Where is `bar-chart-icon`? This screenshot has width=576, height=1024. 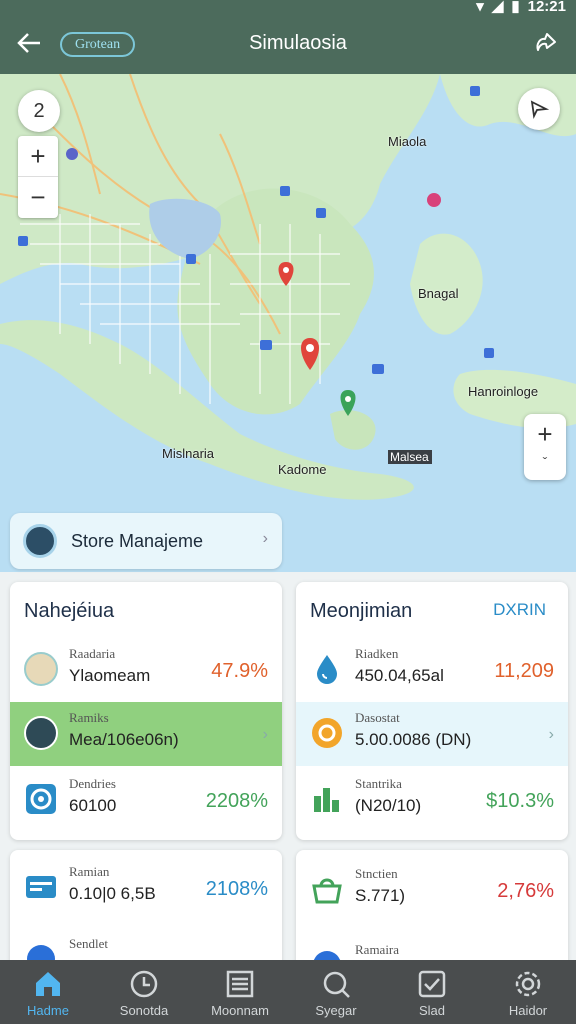 bar-chart-icon is located at coordinates (326, 800).